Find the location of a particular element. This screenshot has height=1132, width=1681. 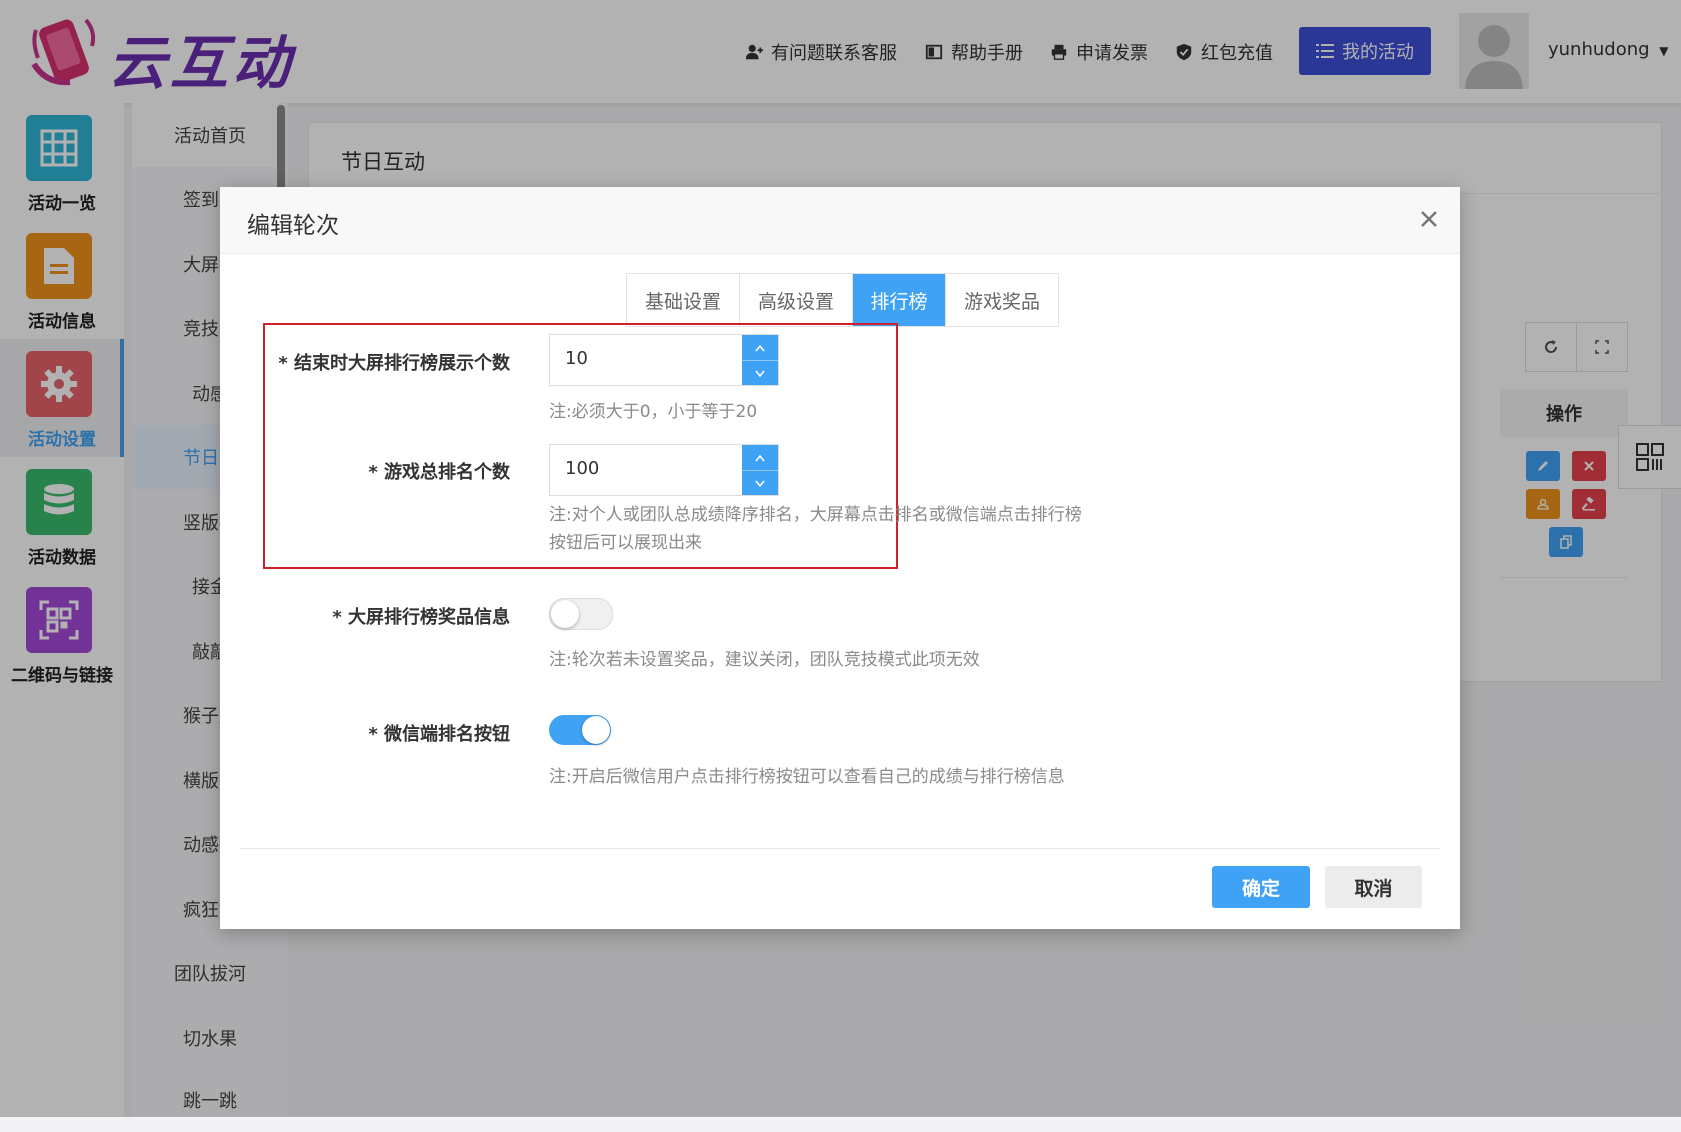

total-rank-label: * 游戏总排名个数 is located at coordinates (439, 472).